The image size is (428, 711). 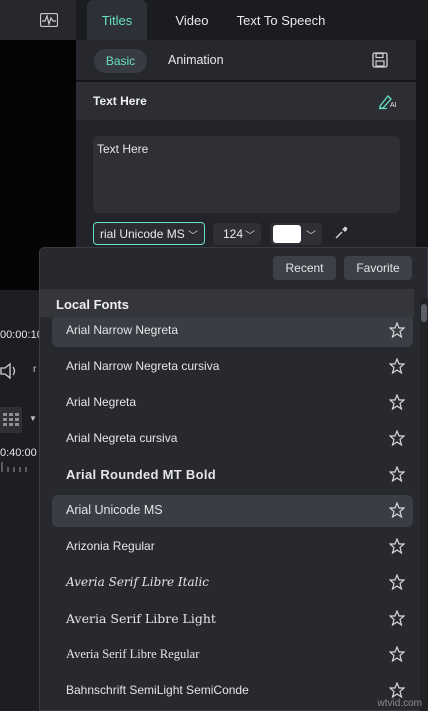 I want to click on font-filter-bar: Recent Favorite, so click(x=234, y=268).